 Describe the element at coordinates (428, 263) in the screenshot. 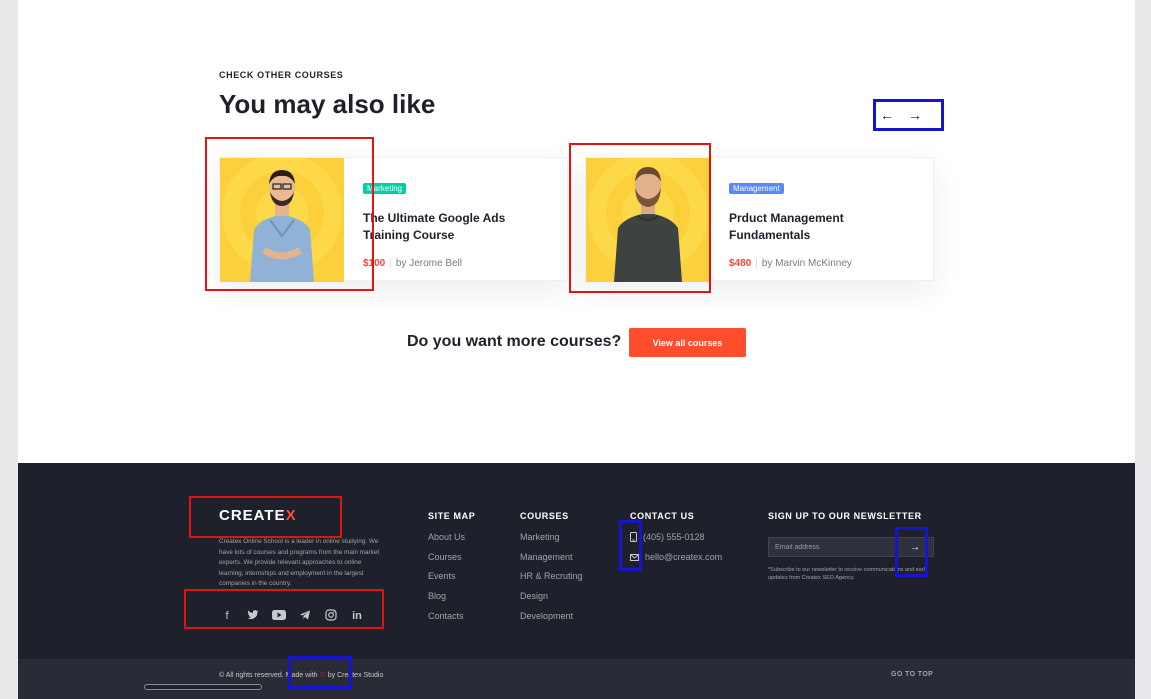

I see `course-author: by Jerome Bell` at that location.